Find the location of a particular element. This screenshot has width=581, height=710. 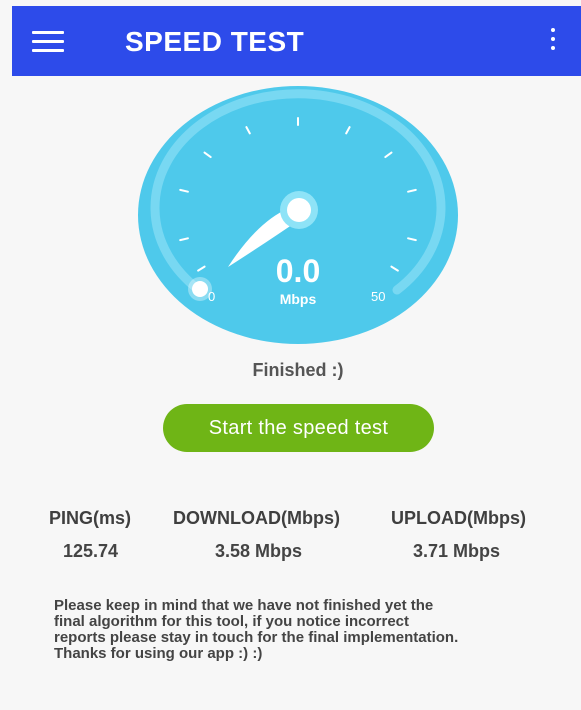

start-speed-test-button: Start the speed test is located at coordinates (298, 428).